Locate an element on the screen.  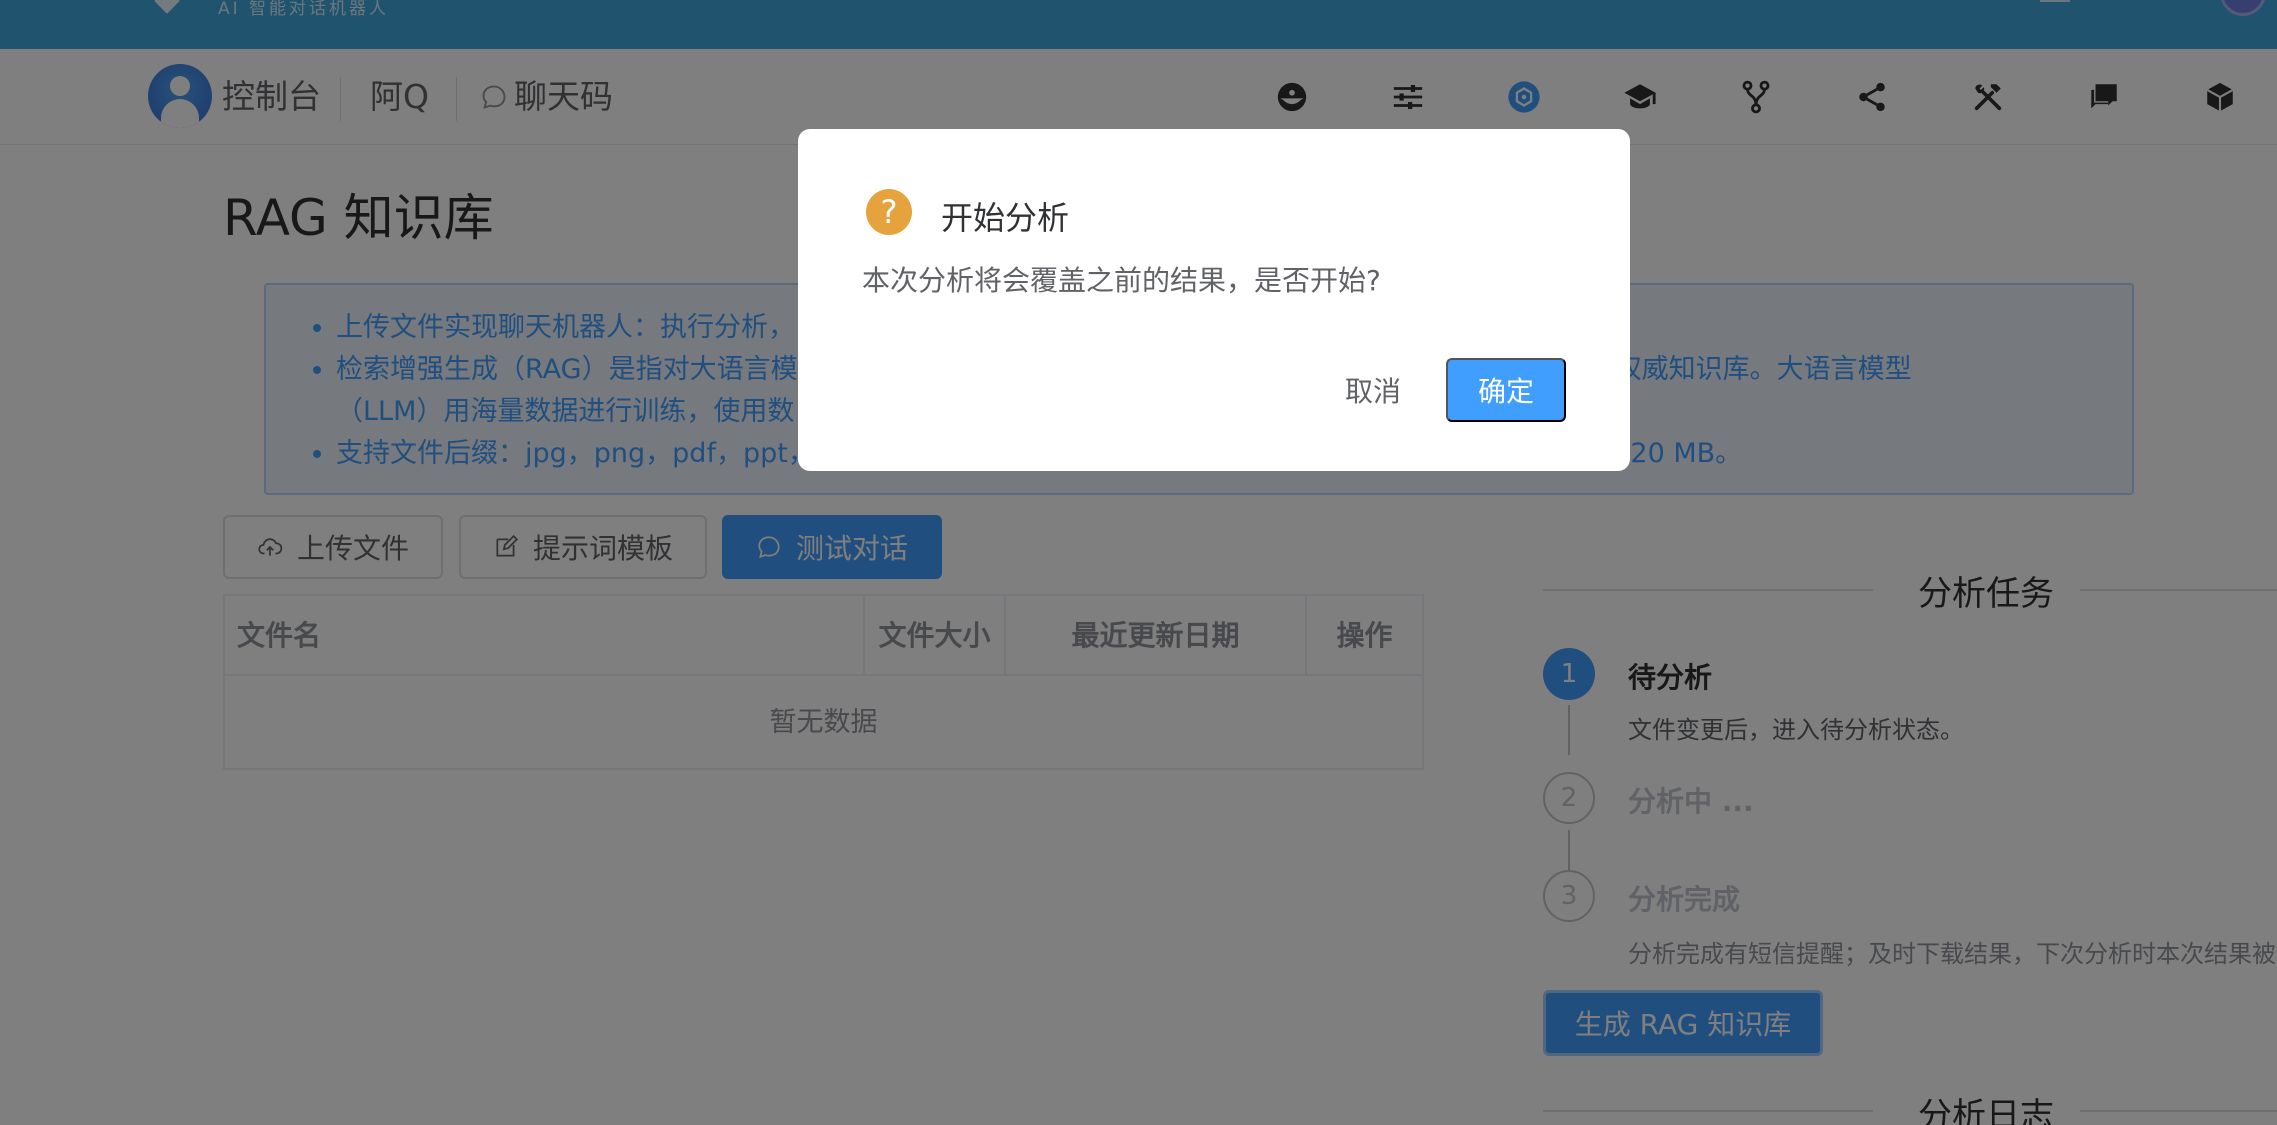
dialog-message: 本次分析将会覆盖之前的结果，是否开始? is located at coordinates (1121, 280).